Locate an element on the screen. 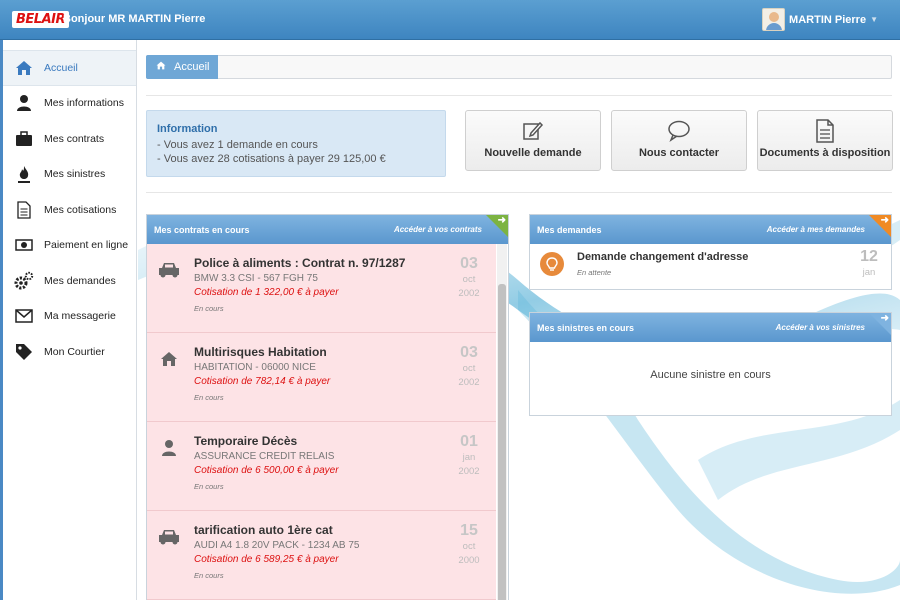  sidebar-item-sinistres: Mes sinistres is located at coordinates (69, 175).